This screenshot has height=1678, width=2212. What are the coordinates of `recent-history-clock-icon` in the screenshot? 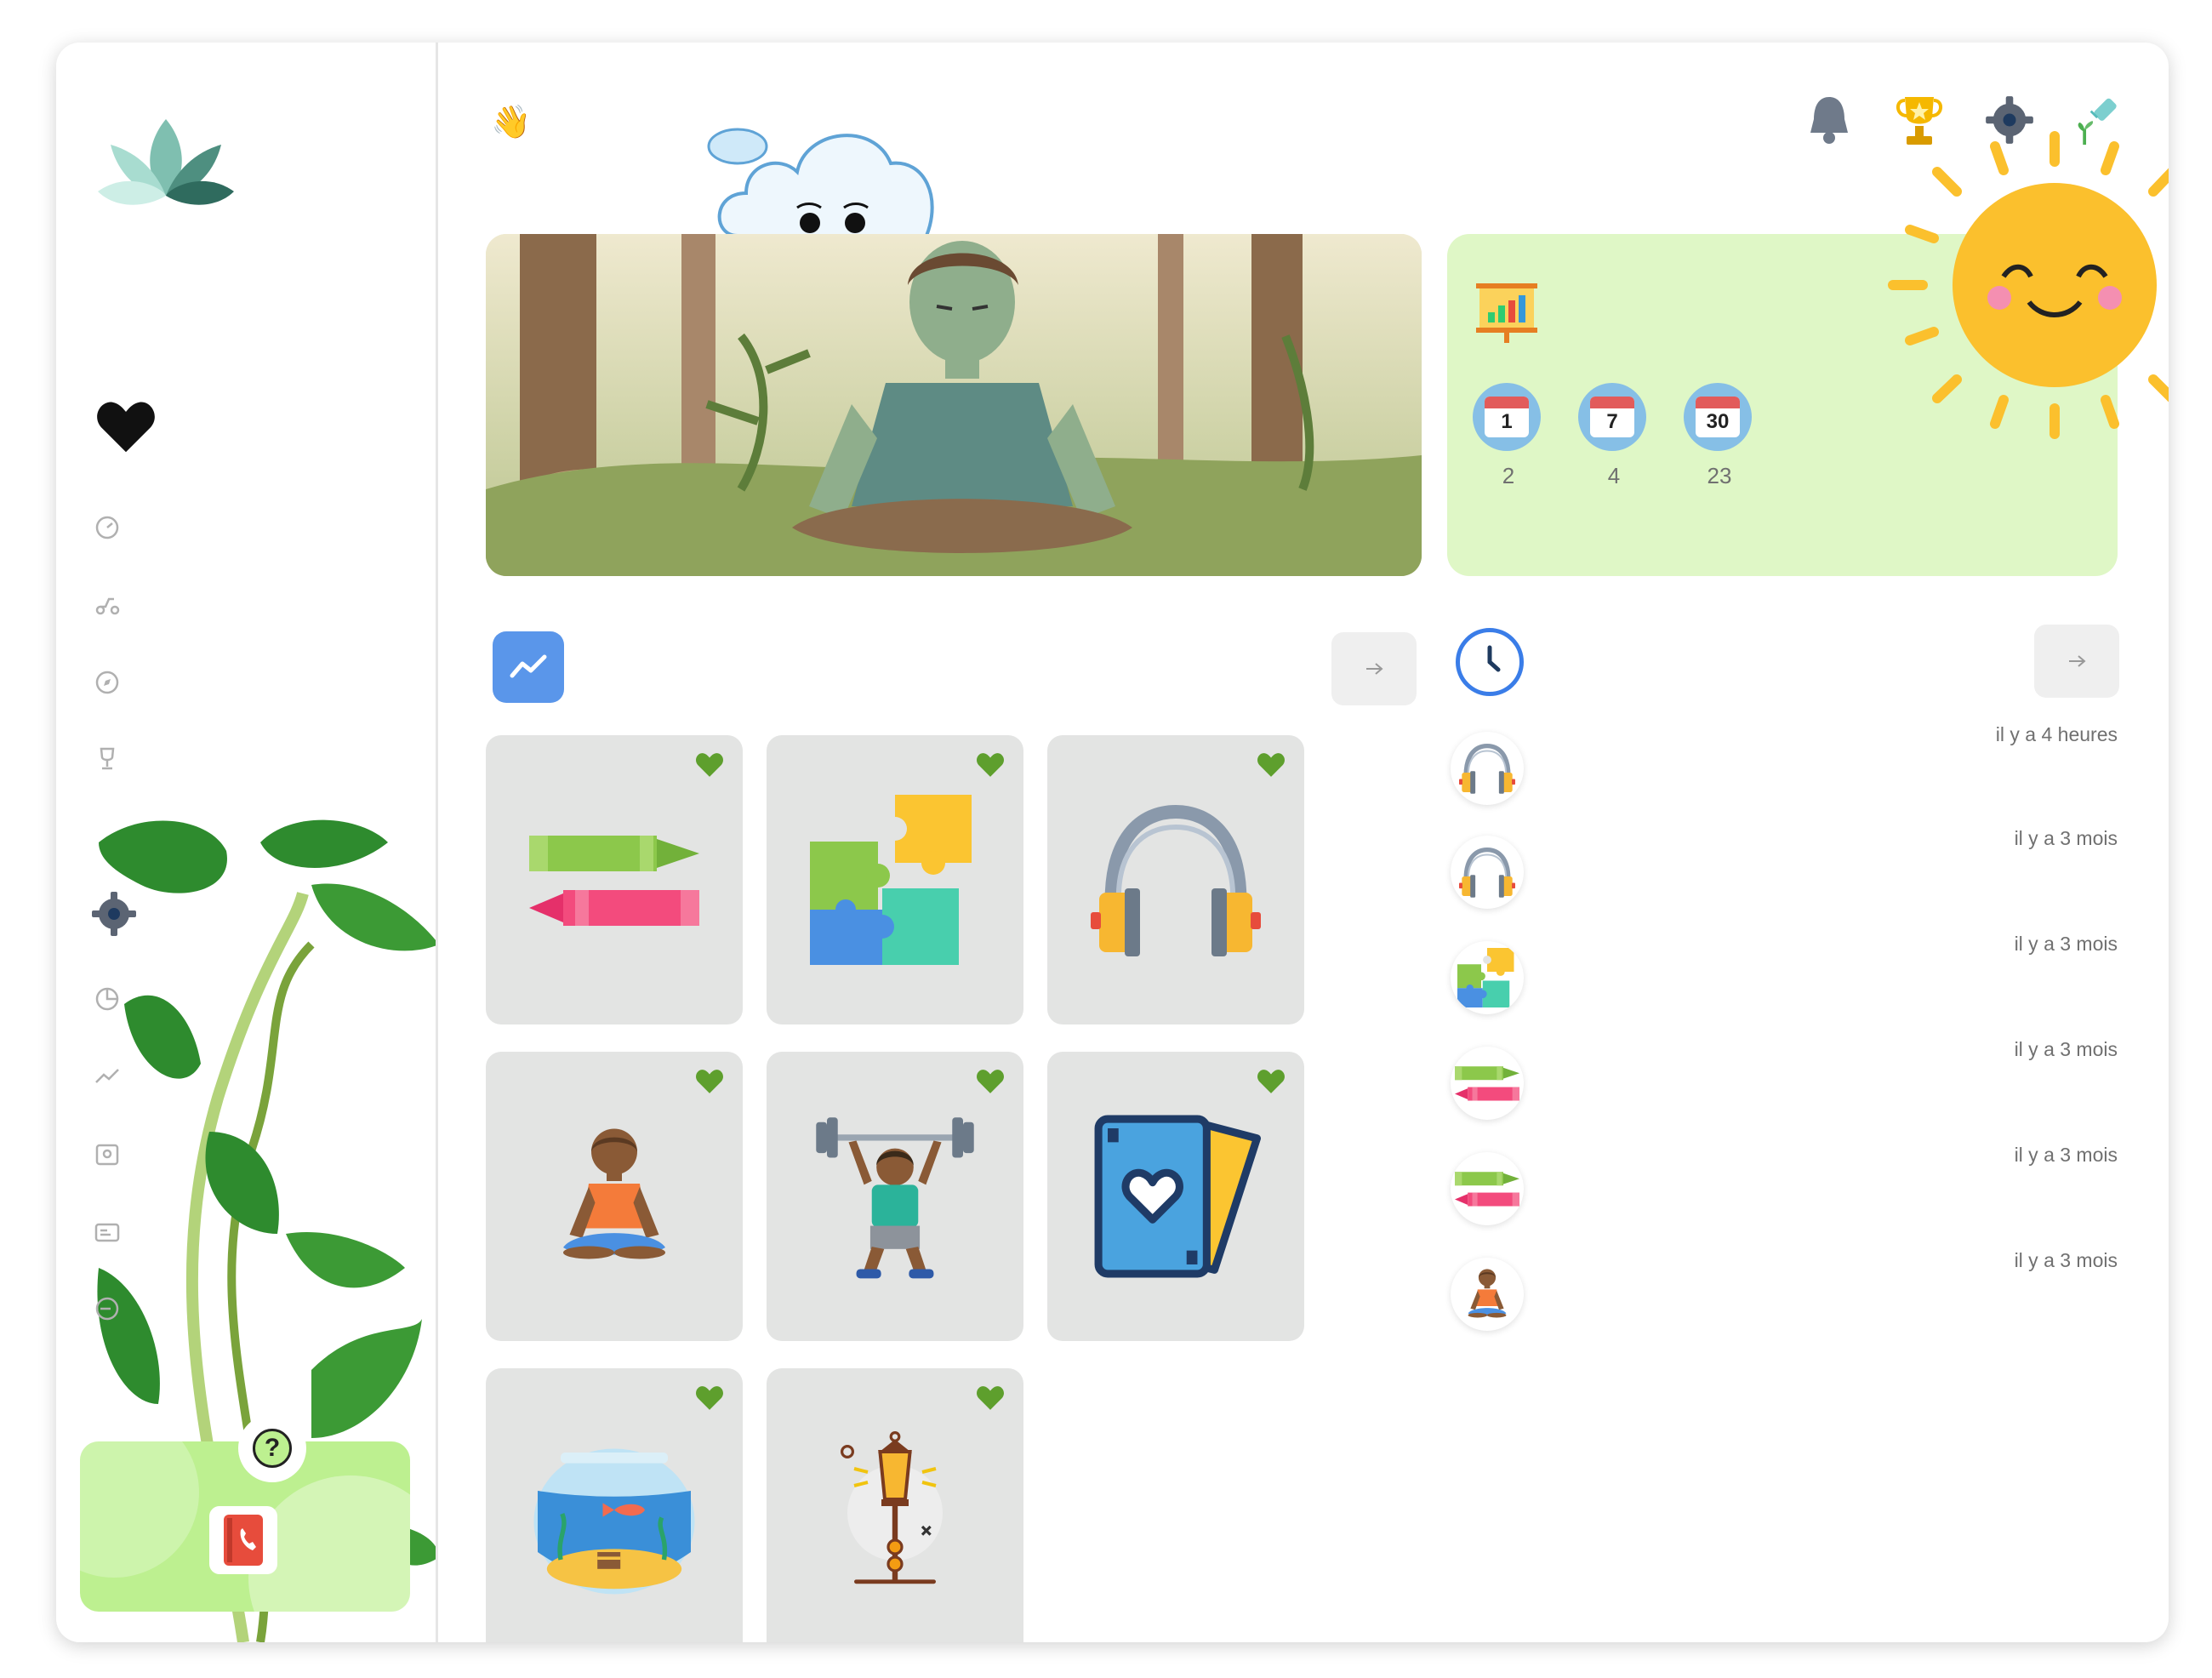 It's located at (1490, 662).